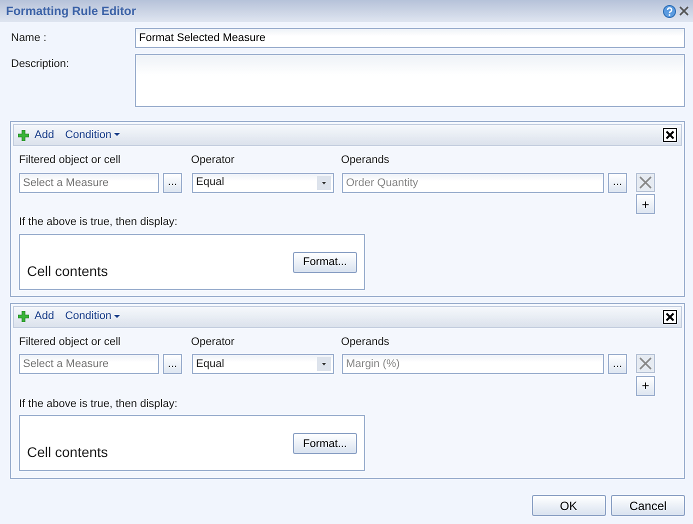 The height and width of the screenshot is (524, 693). I want to click on description-label: Description:, so click(40, 64).